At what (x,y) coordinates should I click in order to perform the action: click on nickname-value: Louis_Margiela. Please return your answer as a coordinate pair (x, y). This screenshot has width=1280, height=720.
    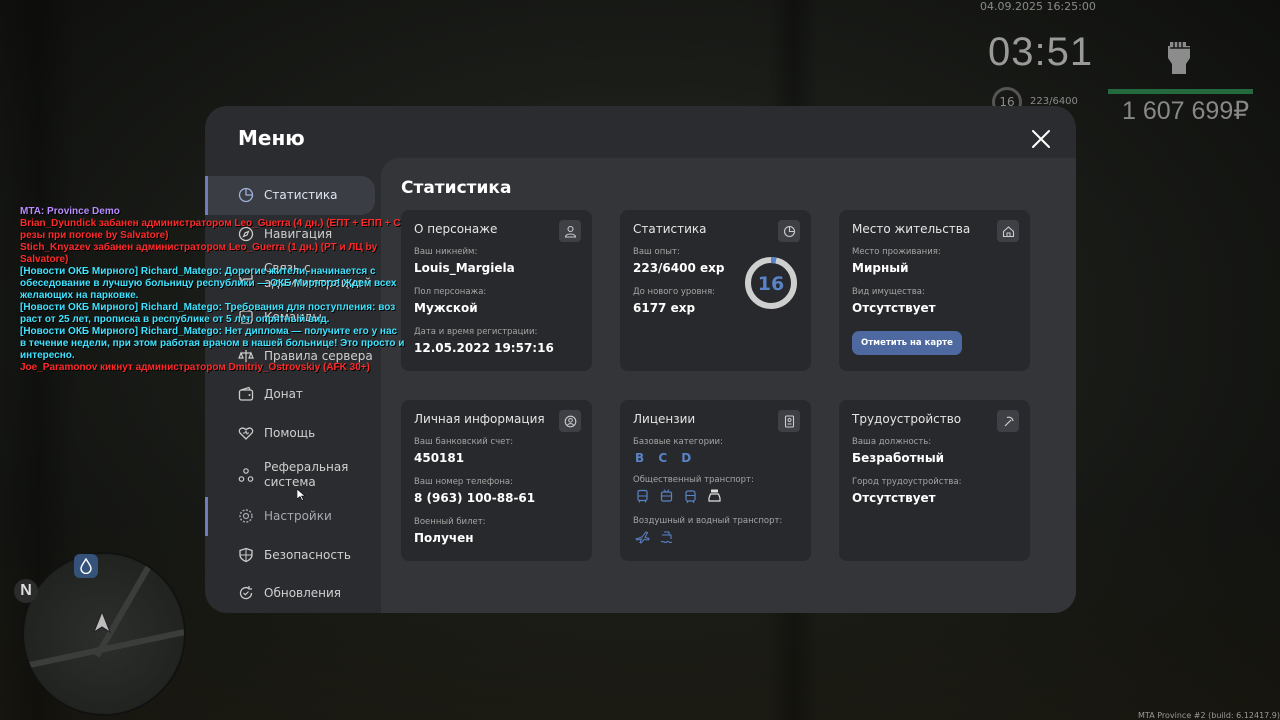
    Looking at the image, I should click on (464, 268).